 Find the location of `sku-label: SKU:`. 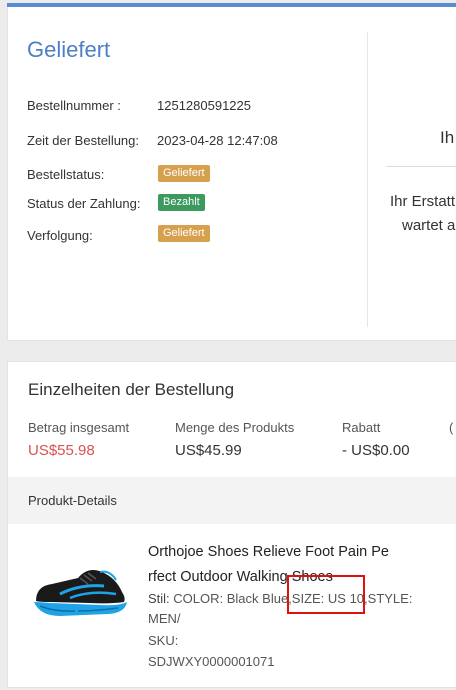

sku-label: SKU: is located at coordinates (163, 640).